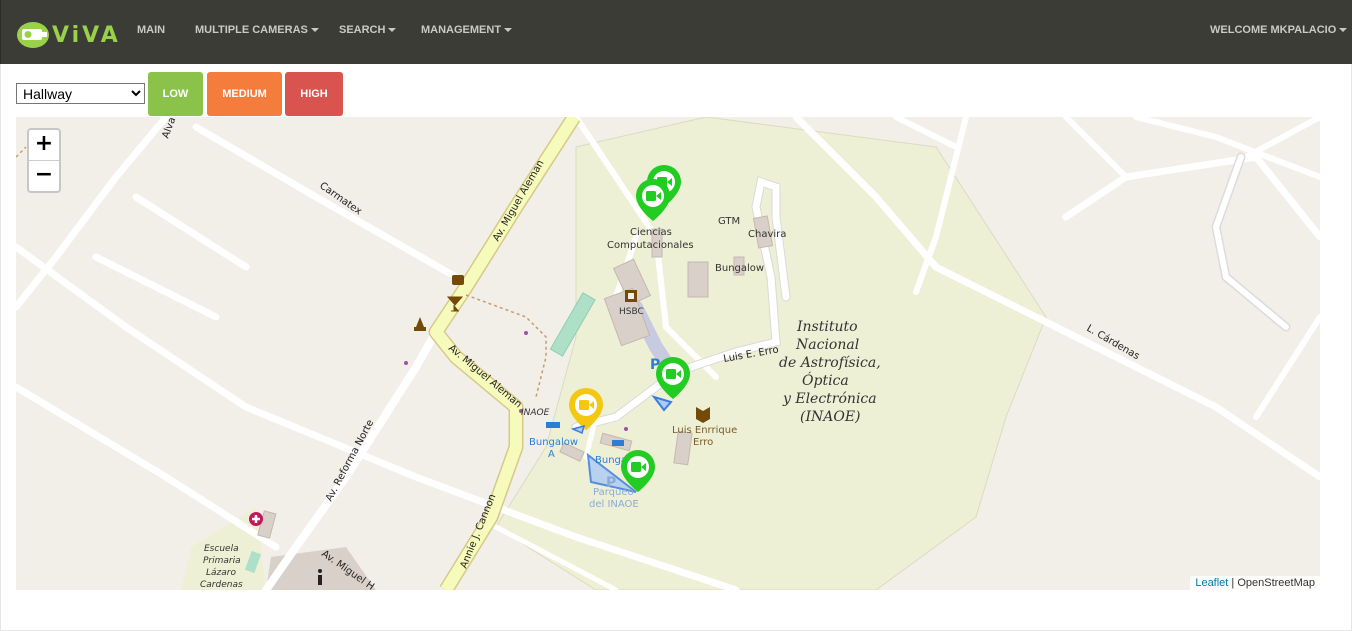 The height and width of the screenshot is (631, 1352). What do you see at coordinates (44, 175) in the screenshot?
I see `zoom-out-button: −` at bounding box center [44, 175].